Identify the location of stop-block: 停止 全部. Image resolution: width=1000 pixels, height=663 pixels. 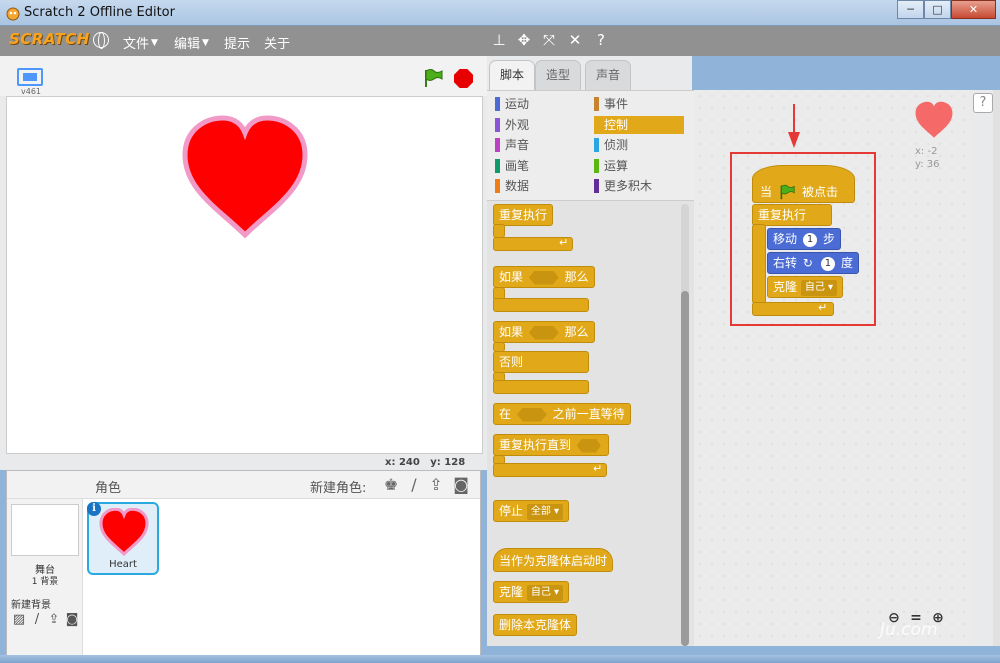
(531, 511).